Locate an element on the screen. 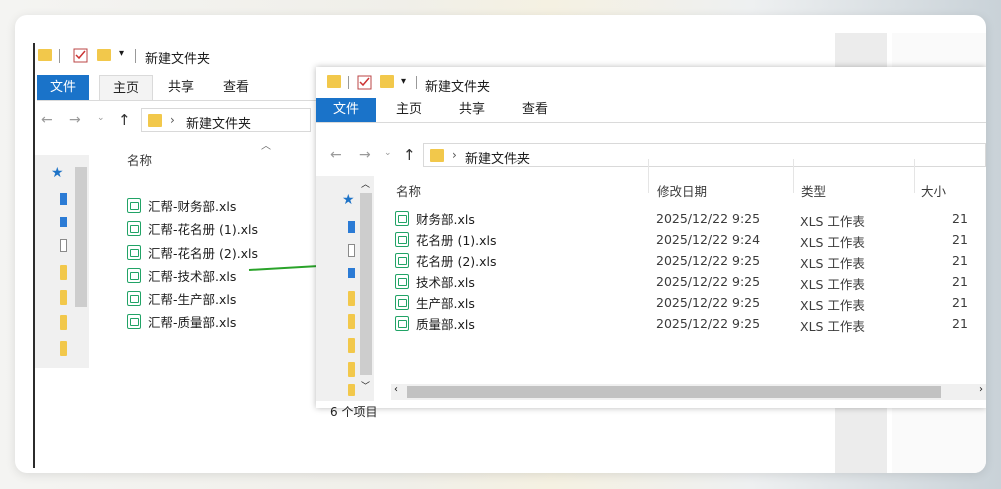 The height and width of the screenshot is (489, 1001). file-name: 质量部.xls is located at coordinates (445, 324).